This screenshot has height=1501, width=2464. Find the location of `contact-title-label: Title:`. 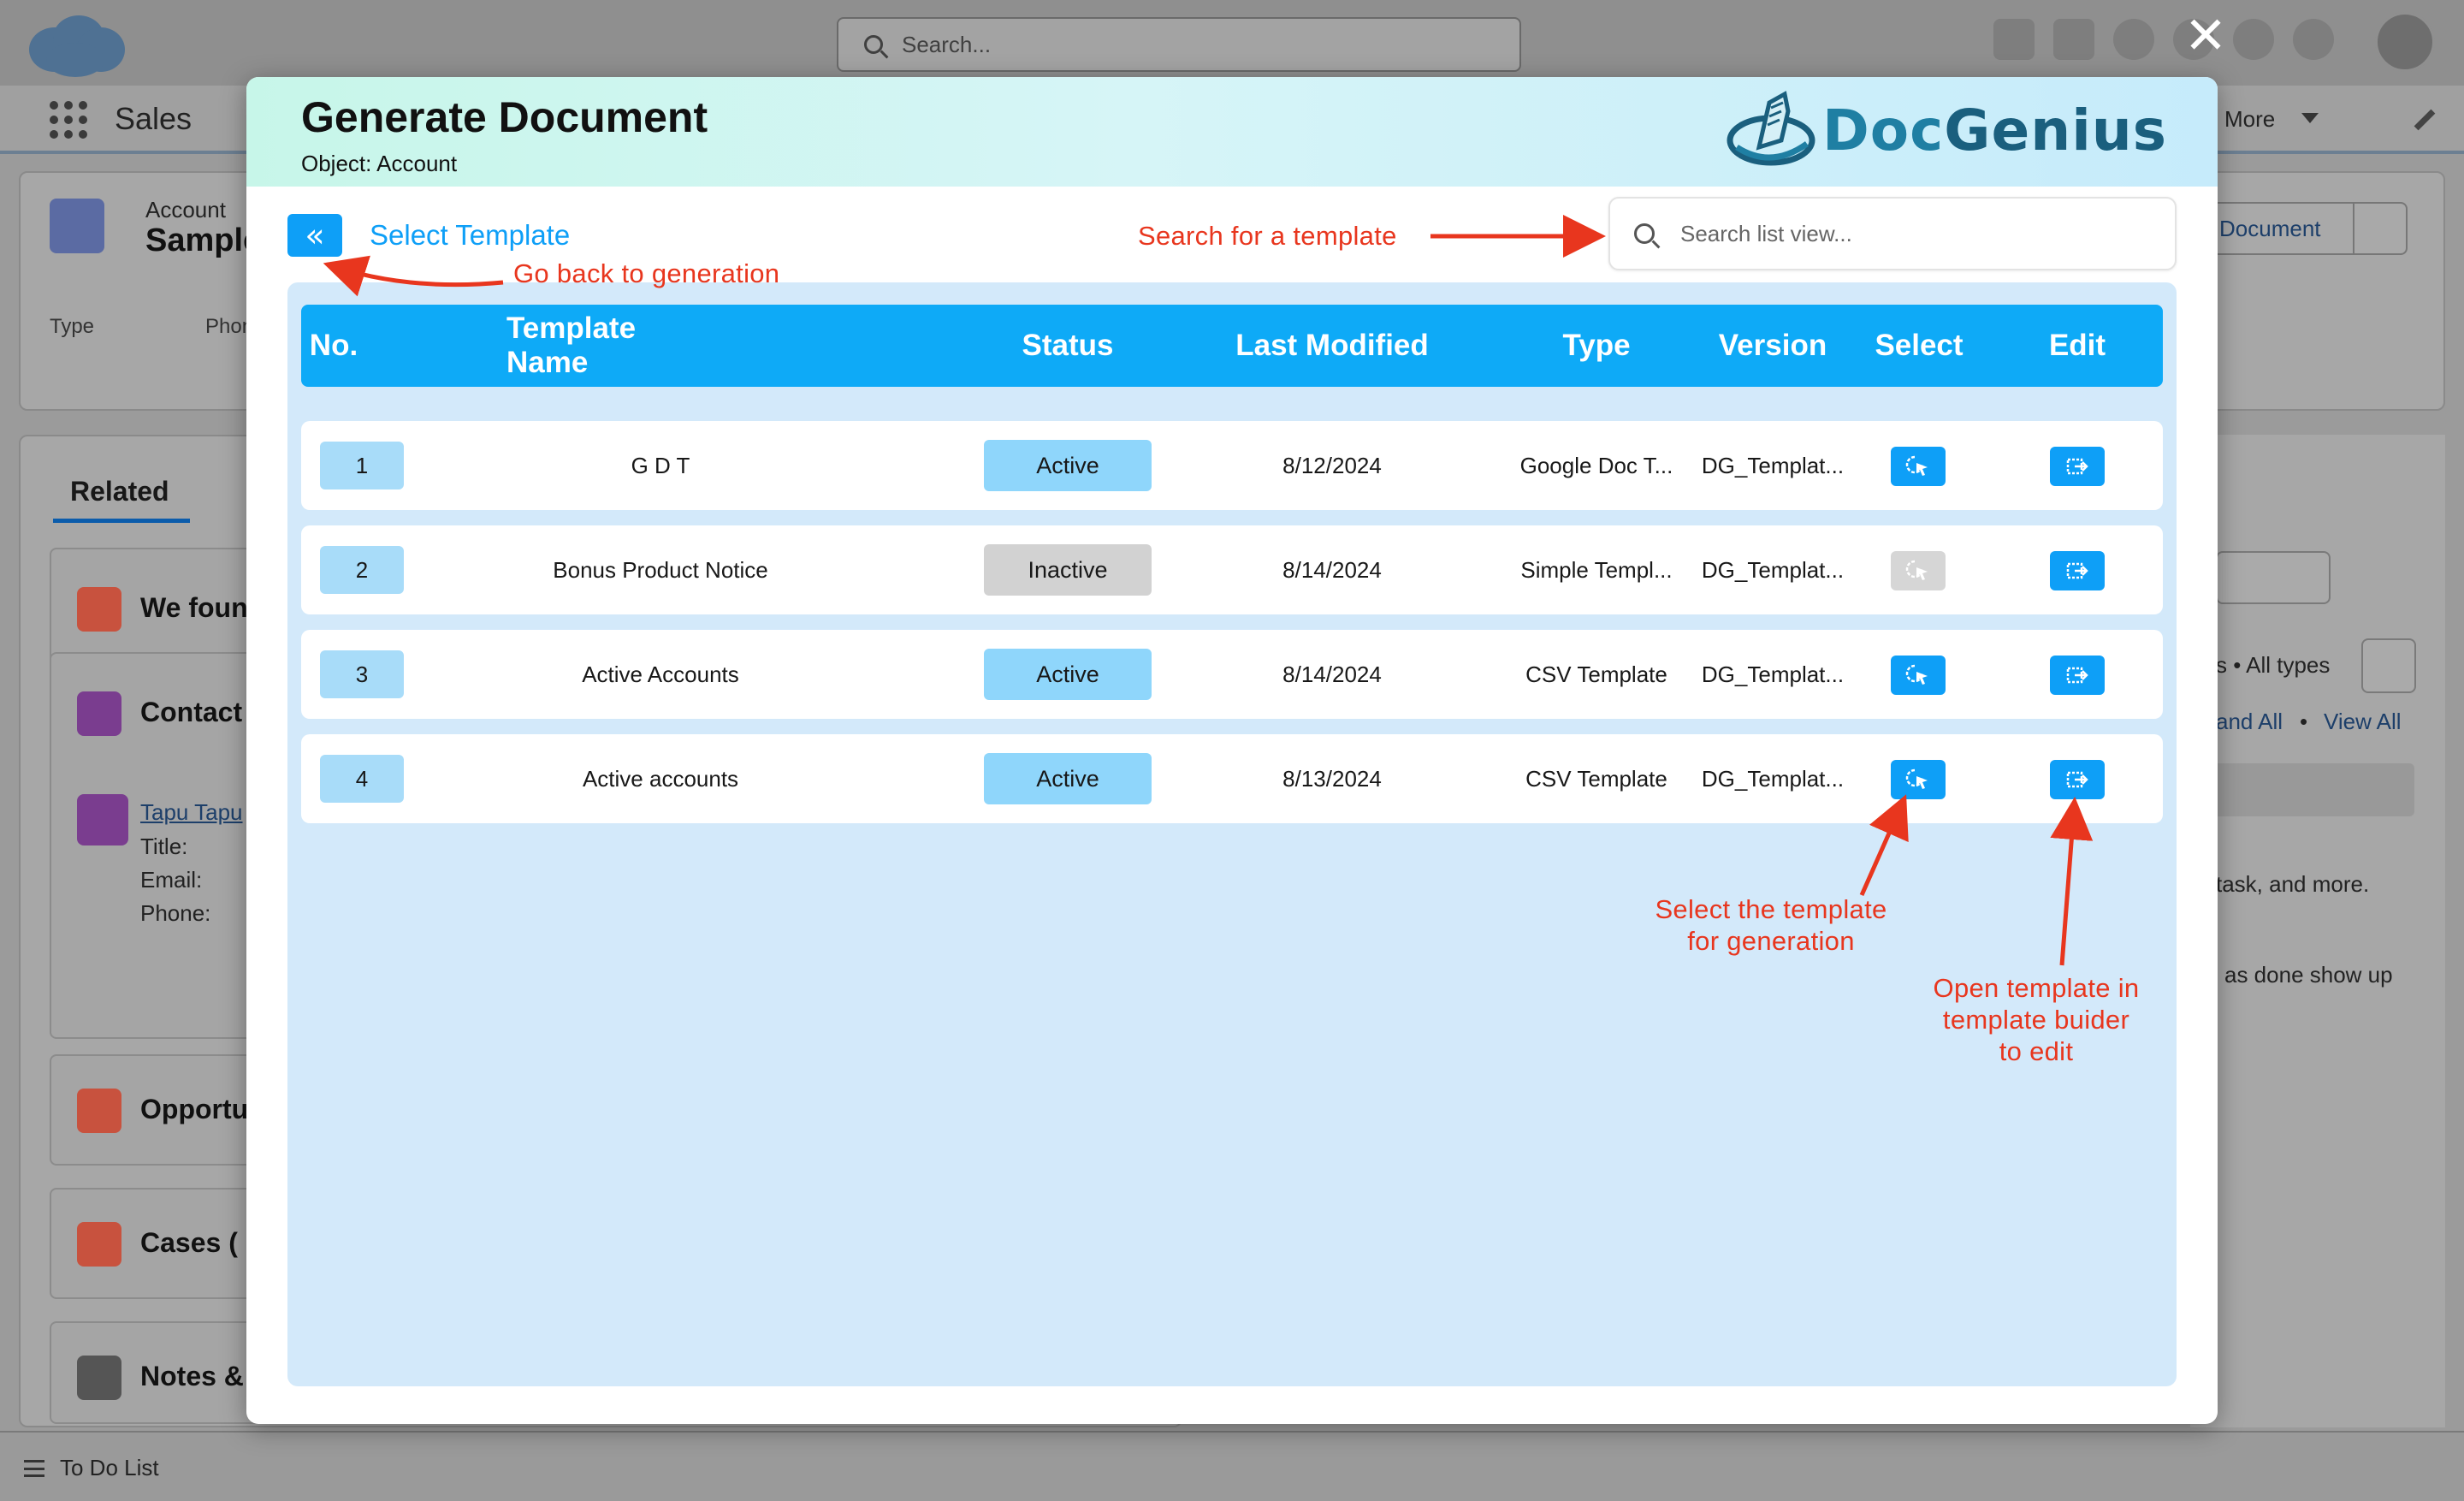

contact-title-label: Title: is located at coordinates (164, 847).